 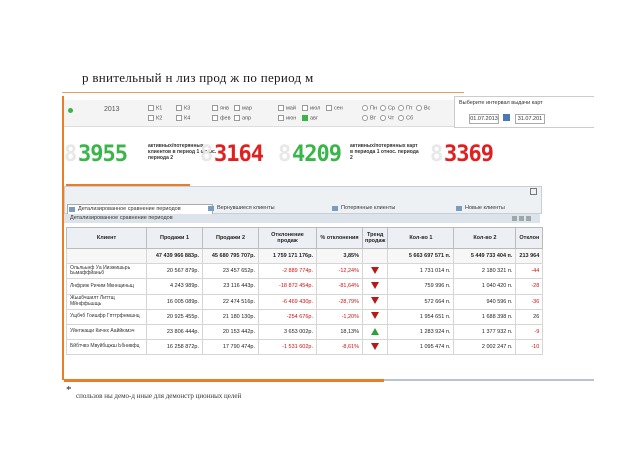 What do you see at coordinates (287, 332) in the screenshot?
I see `deviation-cell: 3 653 002р.` at bounding box center [287, 332].